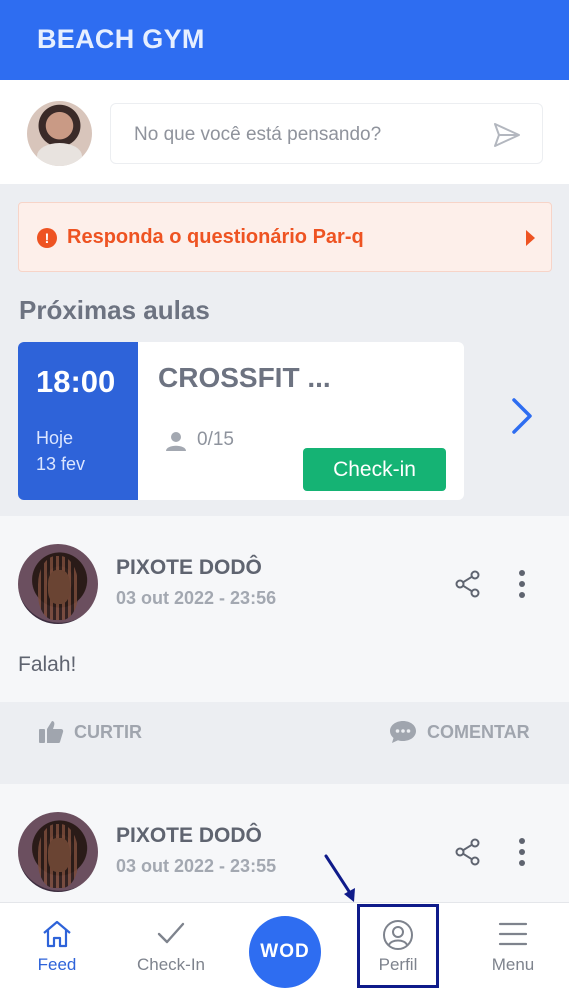  What do you see at coordinates (196, 598) in the screenshot?
I see `post-timestamp: 03 out 2022 - 23:56` at bounding box center [196, 598].